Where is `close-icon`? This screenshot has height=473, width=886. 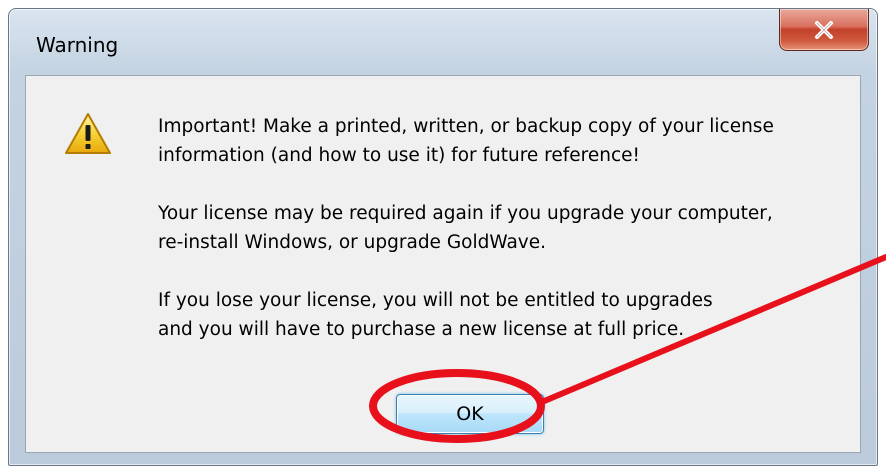
close-icon is located at coordinates (824, 29).